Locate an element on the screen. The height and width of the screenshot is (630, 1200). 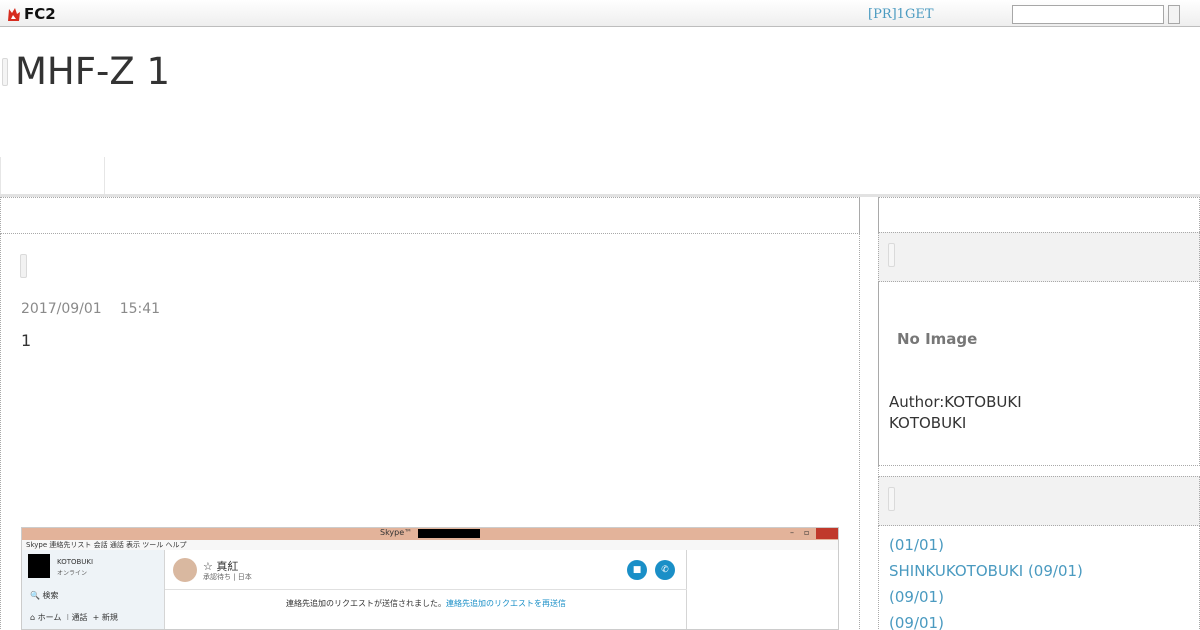
nav-divider-left is located at coordinates (0, 175).